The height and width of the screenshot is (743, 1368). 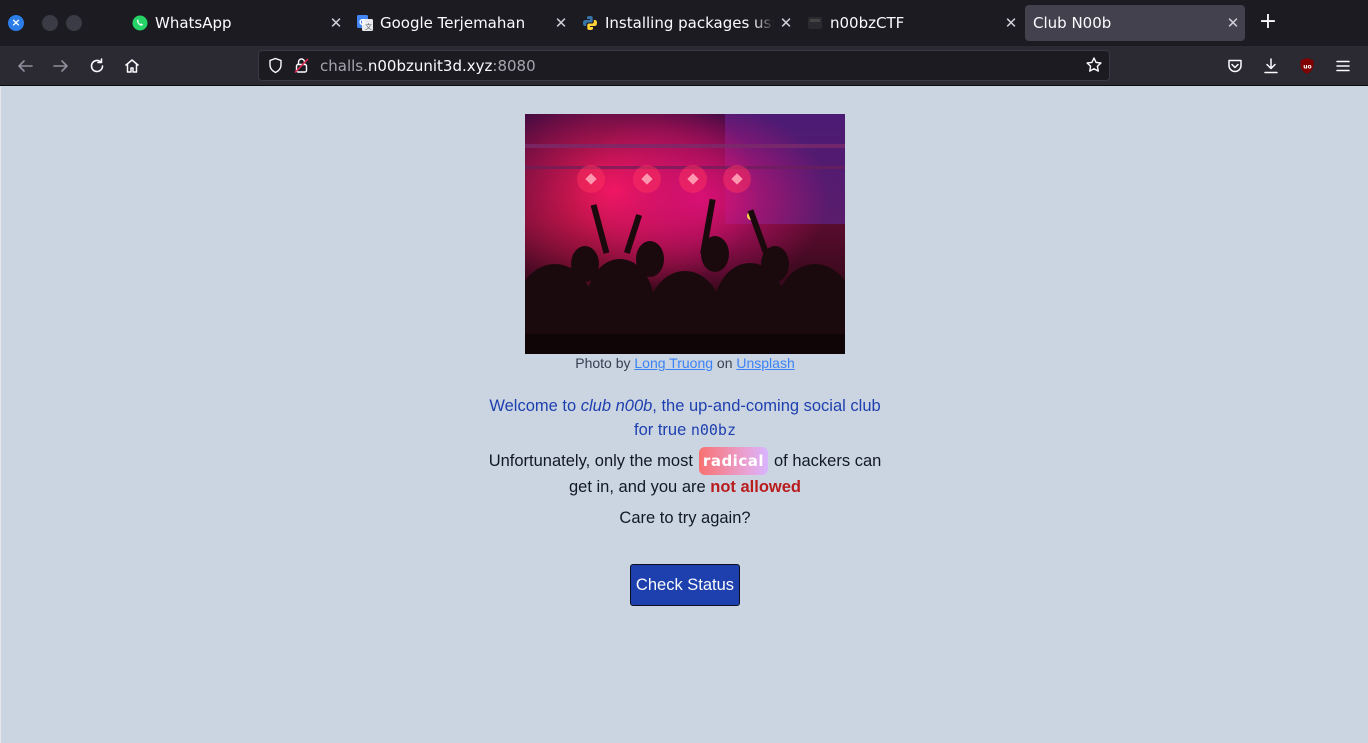 I want to click on python-icon, so click(x=590, y=23).